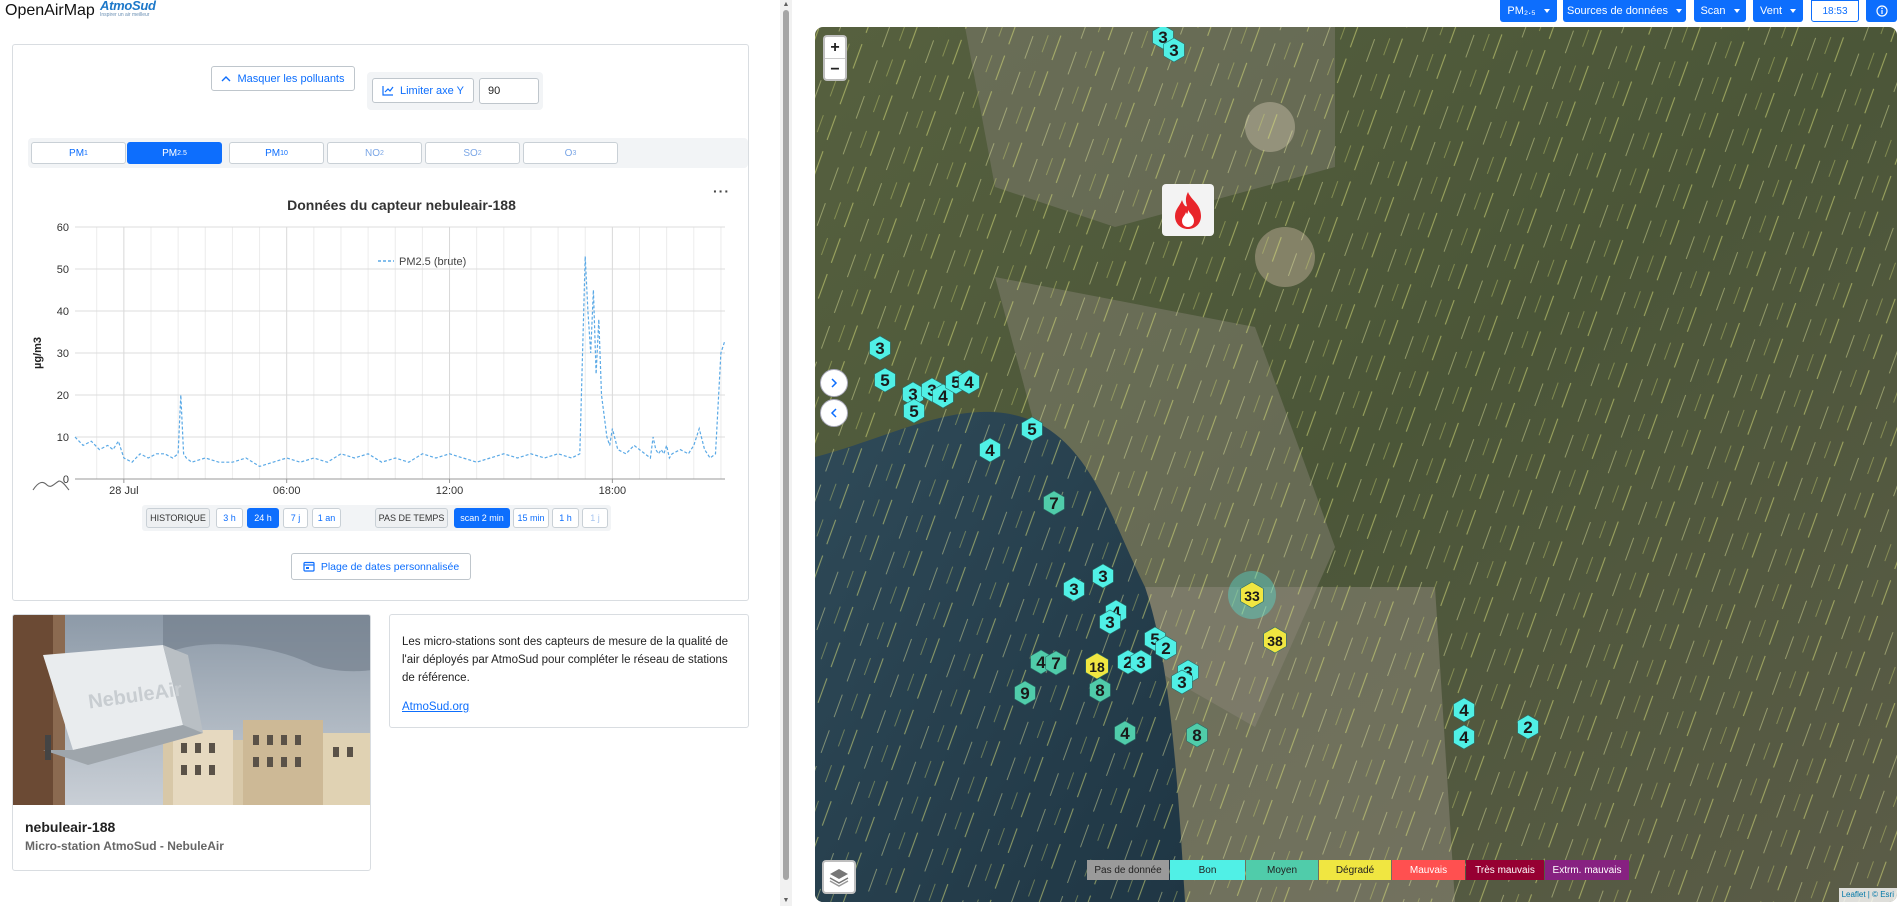 The height and width of the screenshot is (906, 1897). I want to click on station-title: nebuleair-188, so click(70, 827).